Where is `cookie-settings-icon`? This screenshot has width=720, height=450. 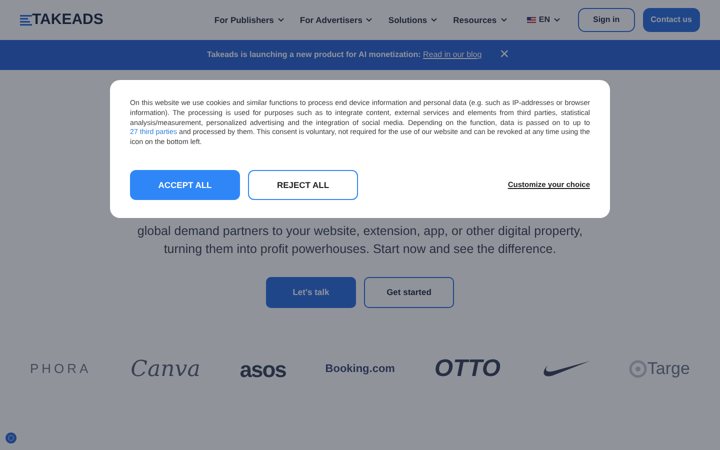
cookie-settings-icon is located at coordinates (11, 438).